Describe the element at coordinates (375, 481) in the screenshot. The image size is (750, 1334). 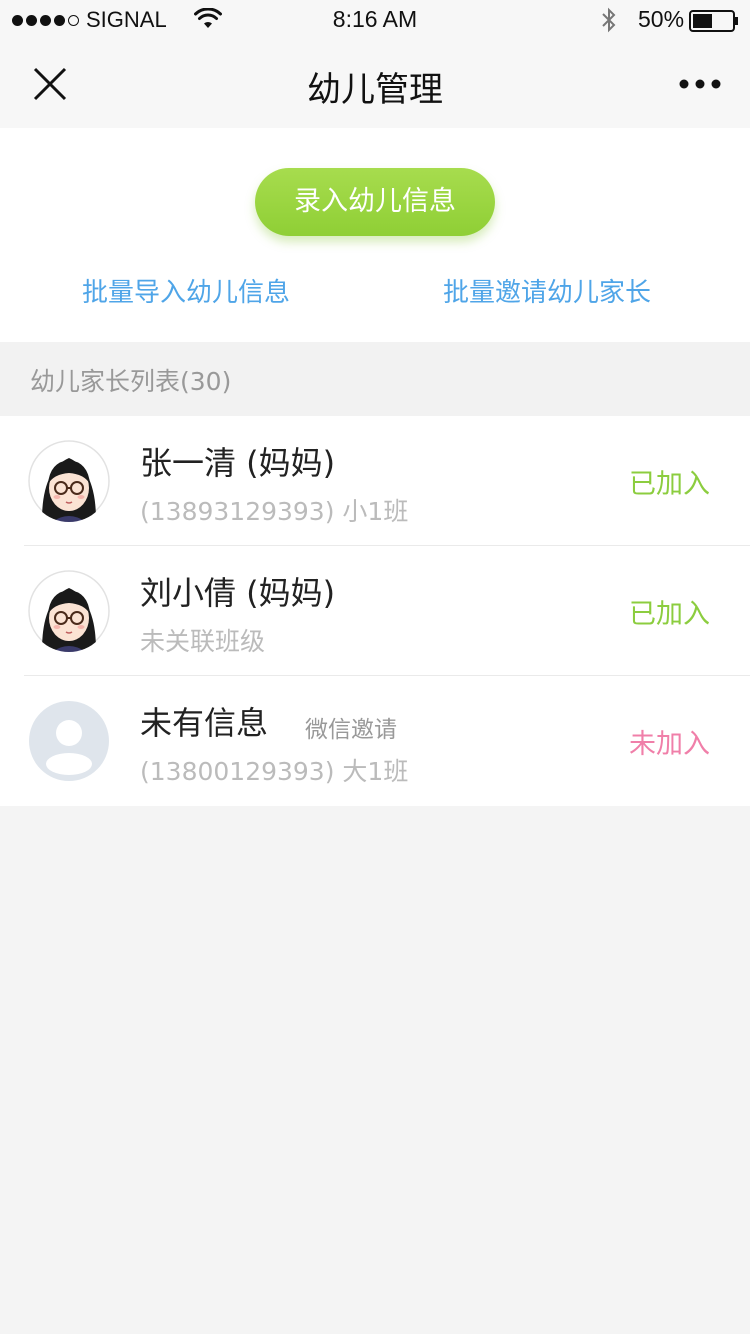
I see `list-item: 张一清 (妈妈) (13893129393) 小1班 已加入` at that location.